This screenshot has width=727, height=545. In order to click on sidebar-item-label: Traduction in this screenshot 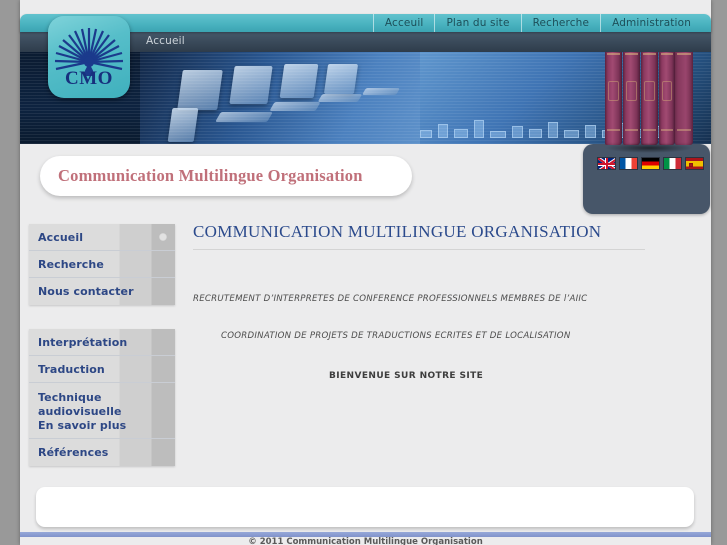, I will do `click(71, 369)`.